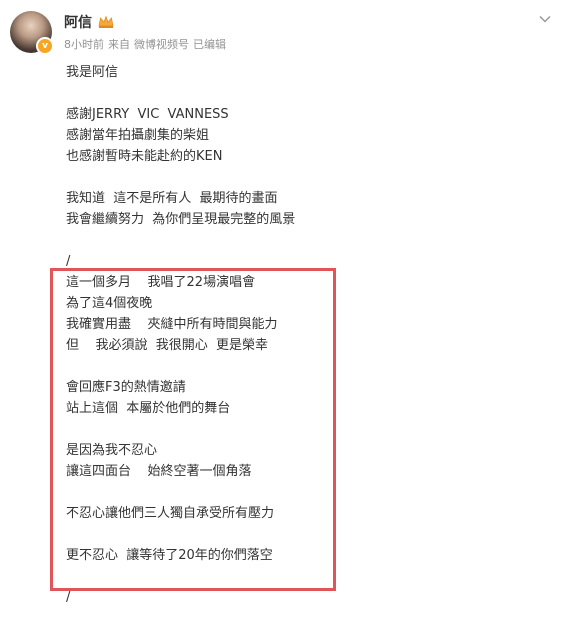 The height and width of the screenshot is (626, 582). Describe the element at coordinates (161, 282) in the screenshot. I see `body-line: 這一個多月 我唱了22場演唱會` at that location.